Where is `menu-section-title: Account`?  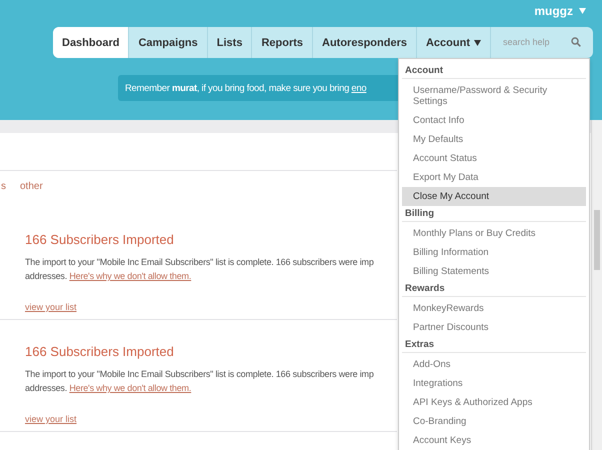 menu-section-title: Account is located at coordinates (494, 71).